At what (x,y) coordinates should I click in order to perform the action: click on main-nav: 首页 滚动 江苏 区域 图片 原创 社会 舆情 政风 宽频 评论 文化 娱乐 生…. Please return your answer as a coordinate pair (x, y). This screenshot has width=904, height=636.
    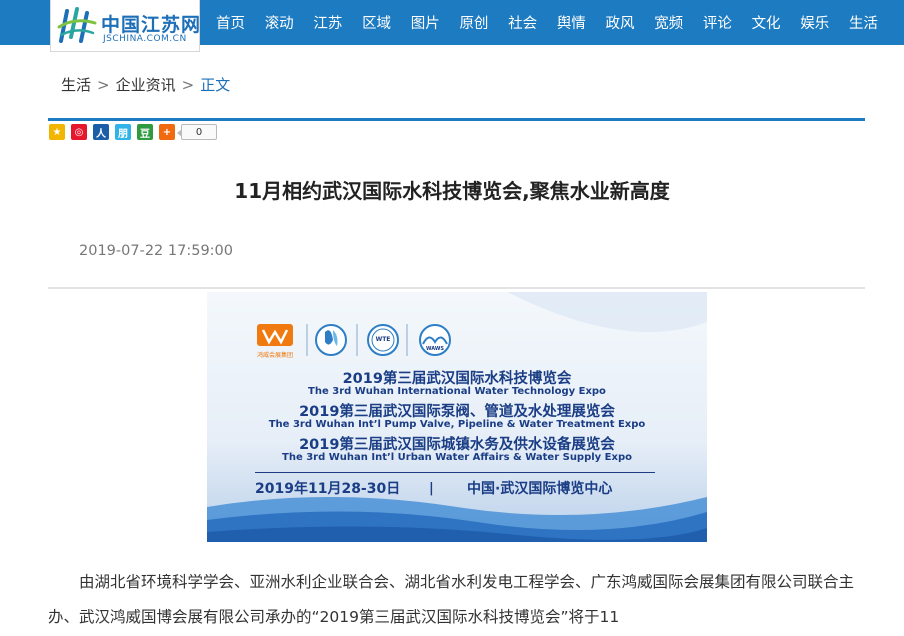
    Looking at the image, I should click on (557, 22).